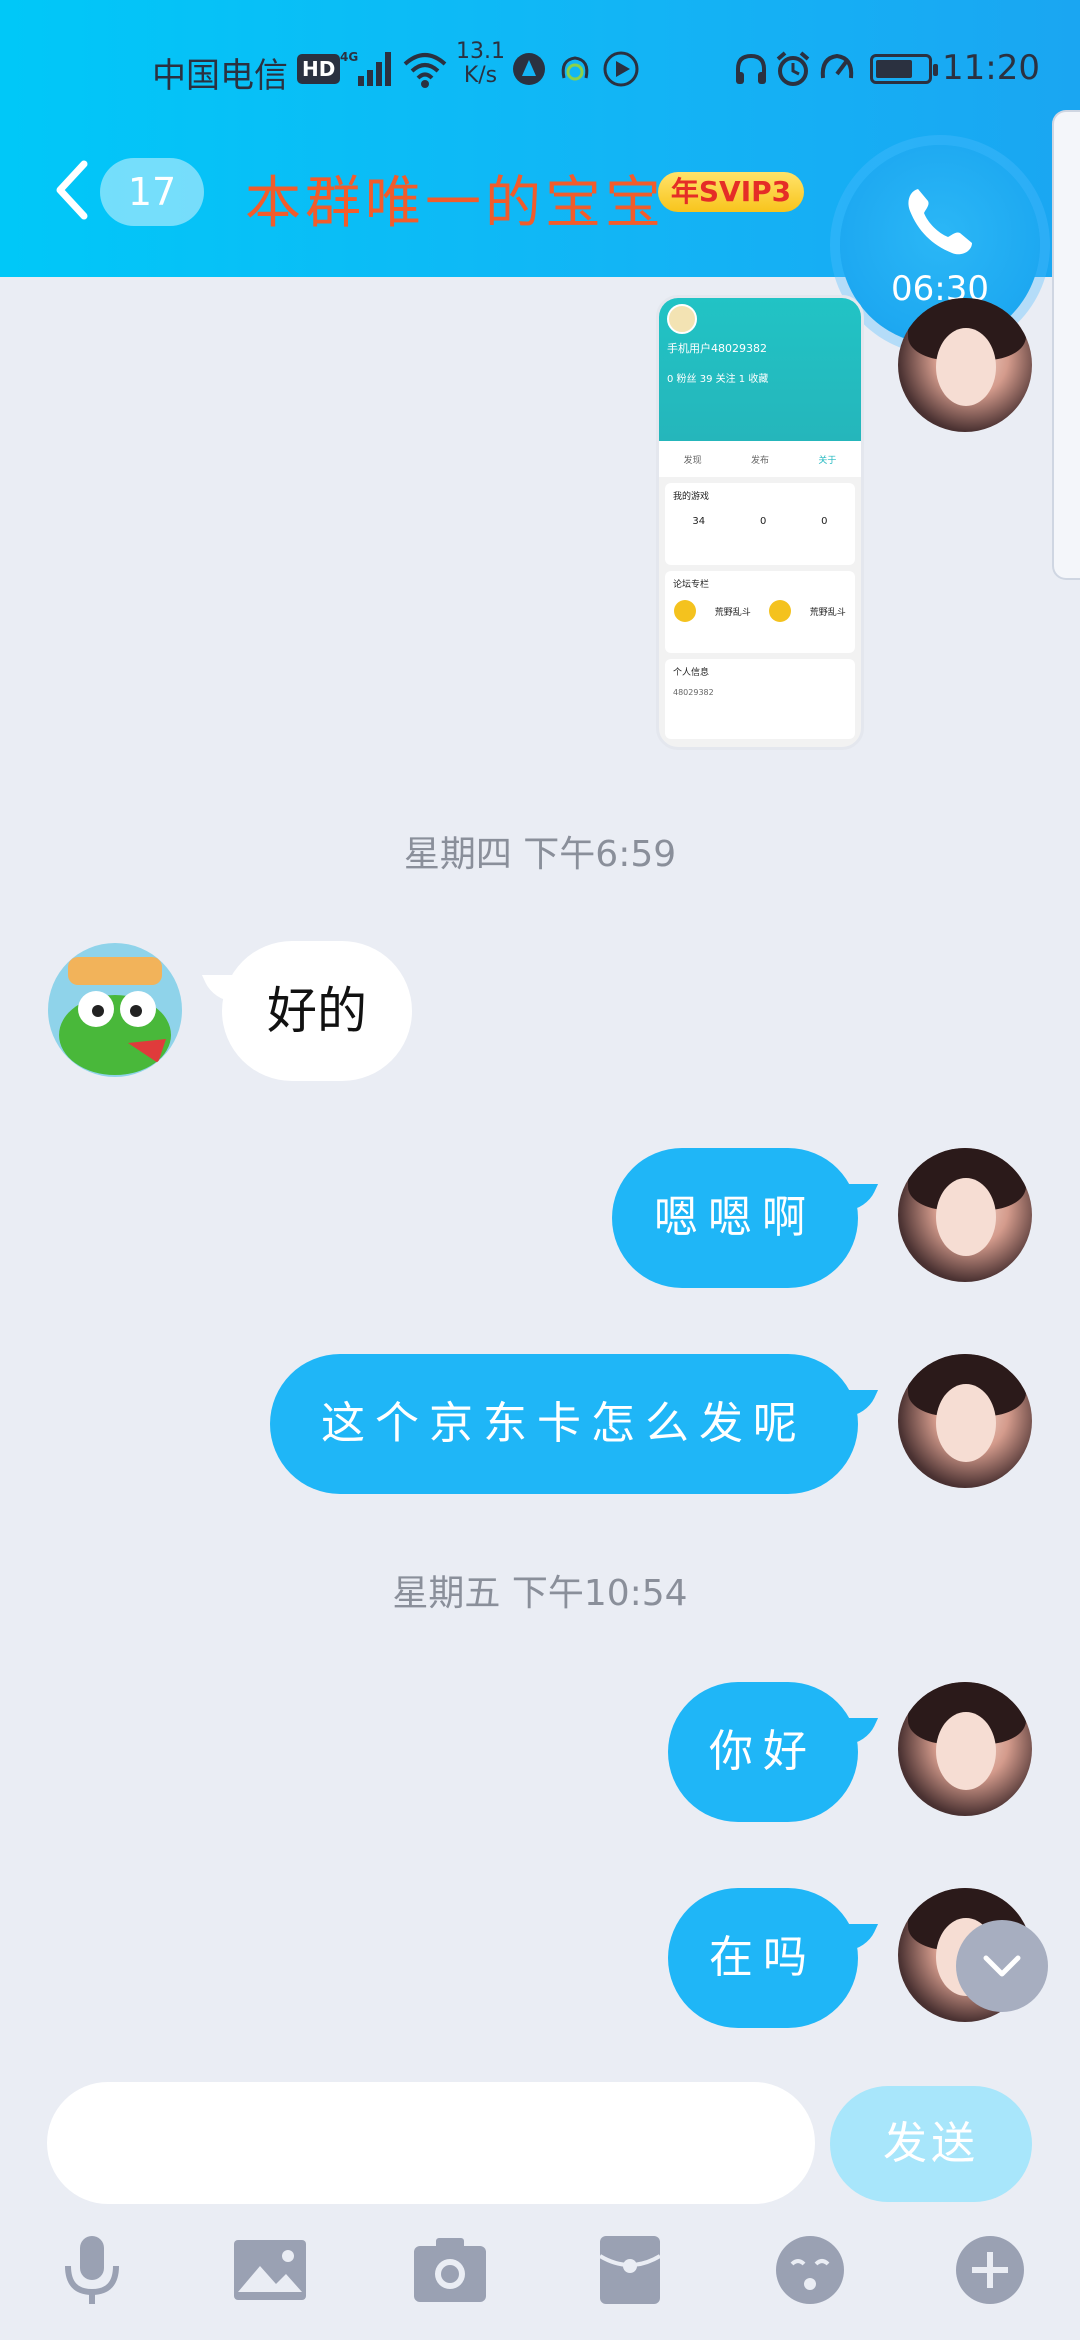  What do you see at coordinates (793, 68) in the screenshot?
I see `alarm-icon` at bounding box center [793, 68].